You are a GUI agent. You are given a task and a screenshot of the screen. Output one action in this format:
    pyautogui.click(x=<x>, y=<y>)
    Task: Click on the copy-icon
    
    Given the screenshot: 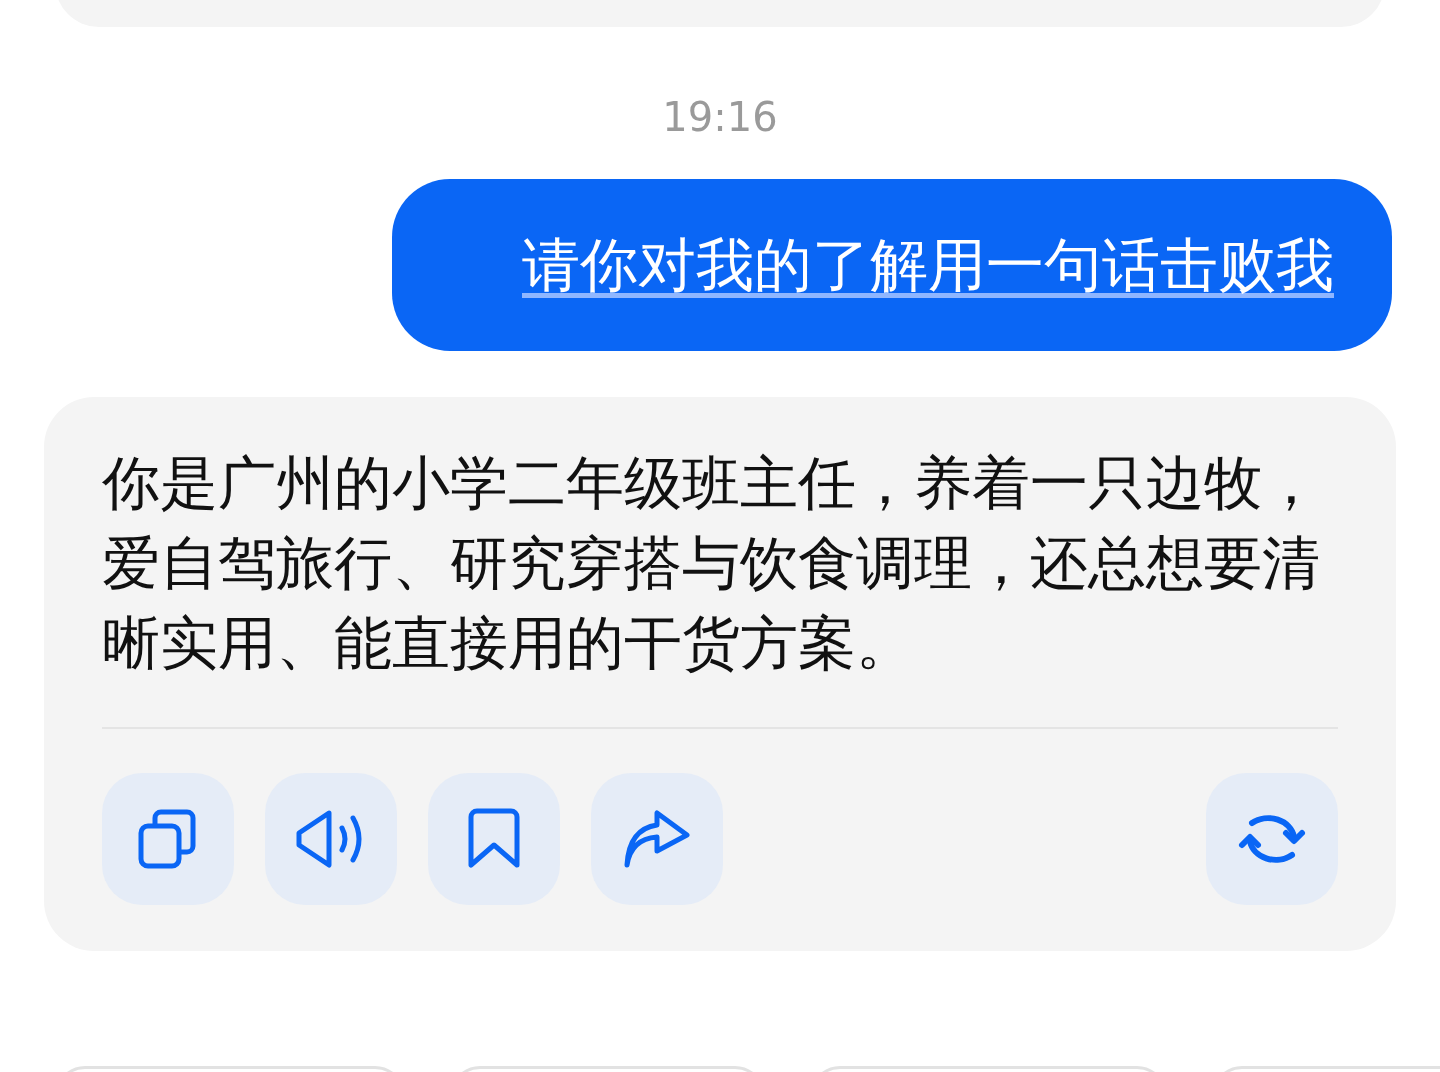 What is the action you would take?
    pyautogui.click(x=168, y=839)
    